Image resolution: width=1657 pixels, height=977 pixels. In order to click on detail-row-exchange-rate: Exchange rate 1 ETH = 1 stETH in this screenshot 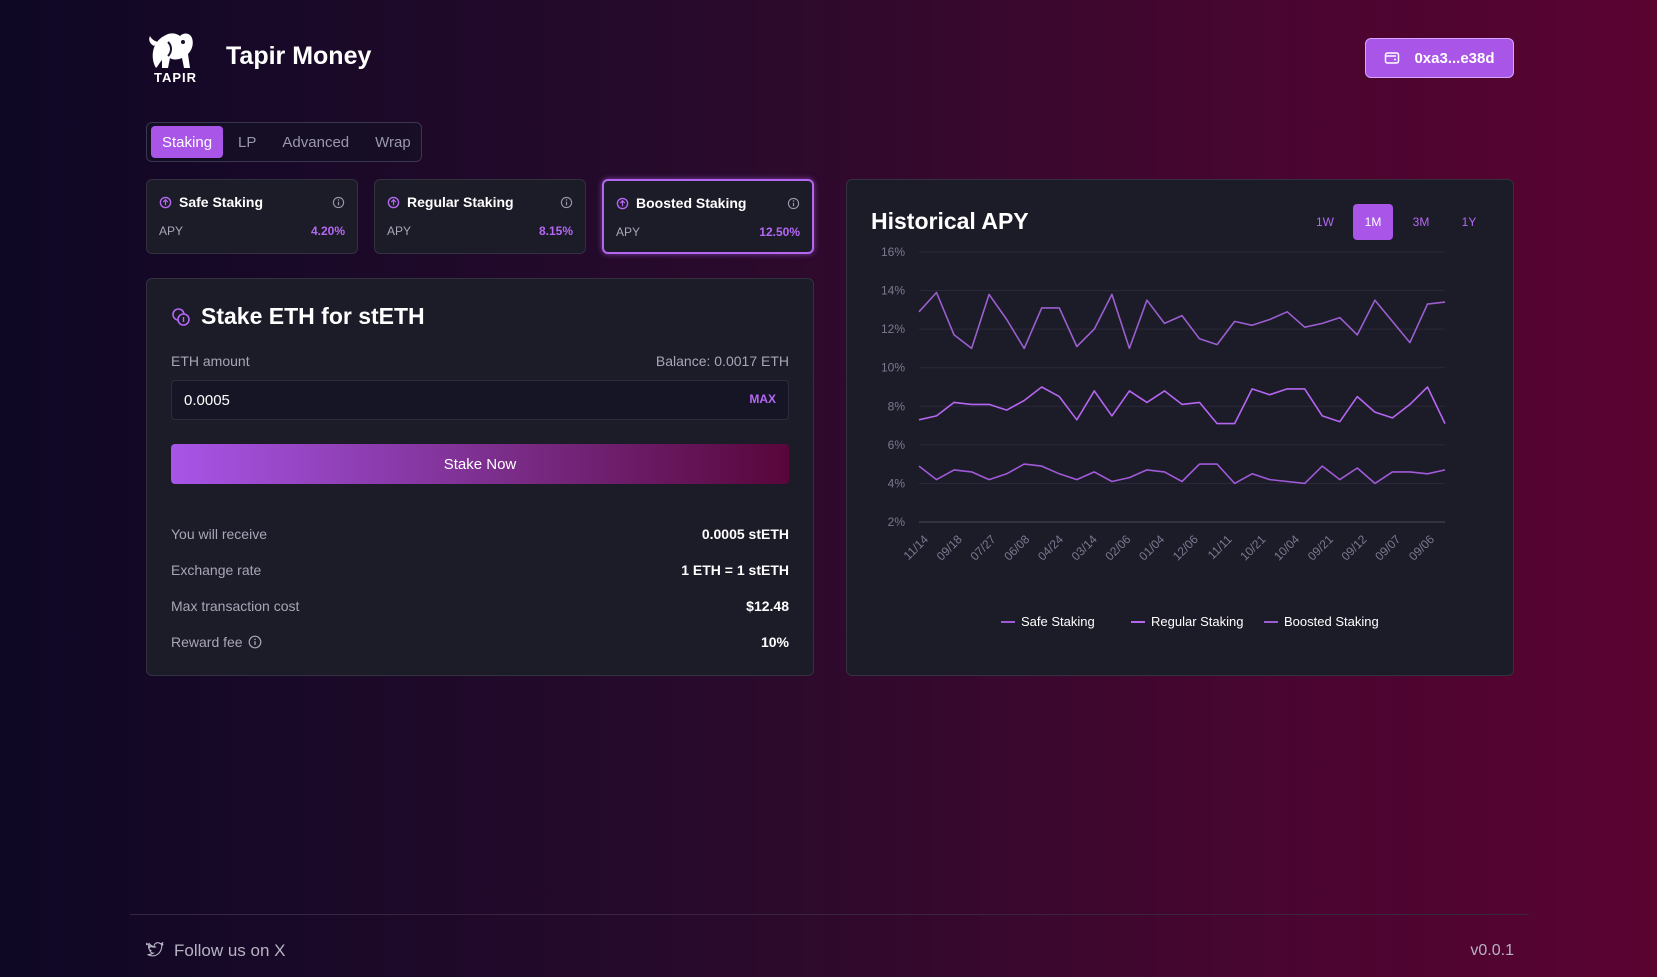, I will do `click(480, 570)`.